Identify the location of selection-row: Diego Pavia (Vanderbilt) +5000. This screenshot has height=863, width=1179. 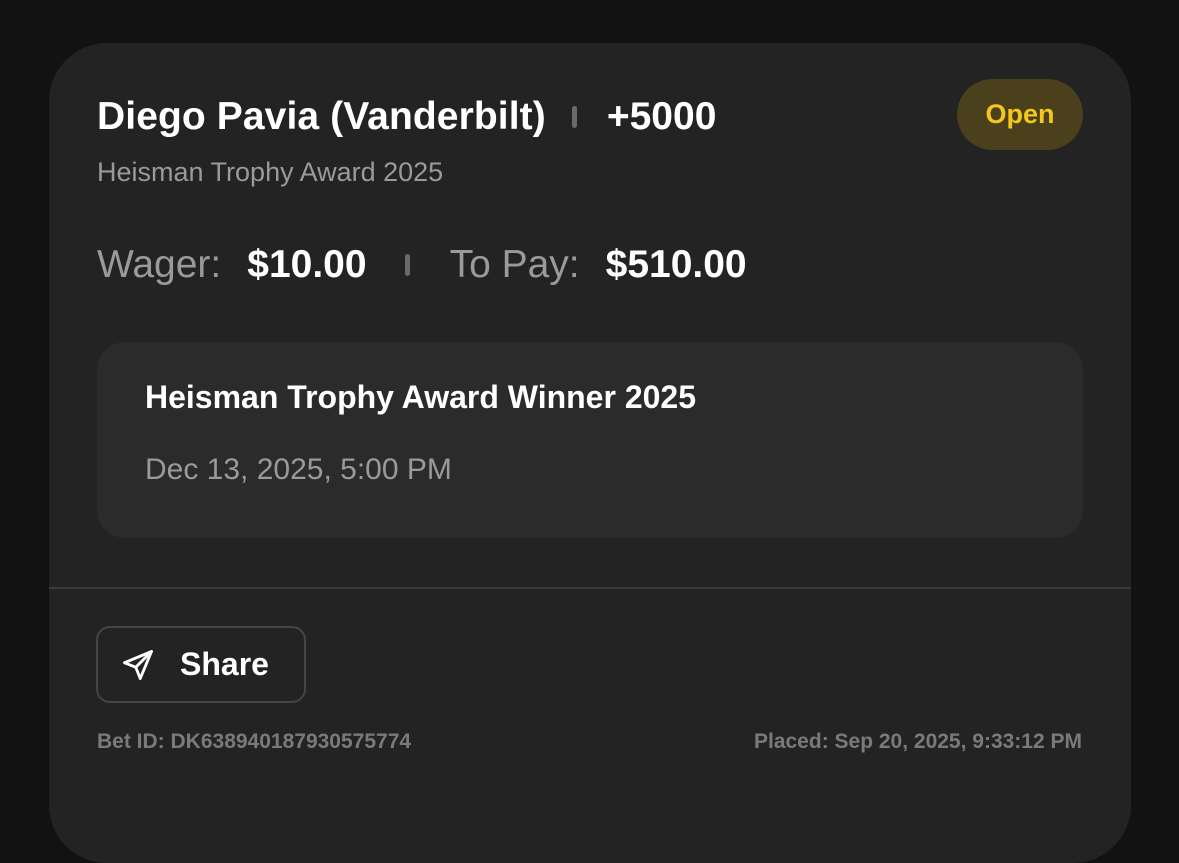
(406, 117).